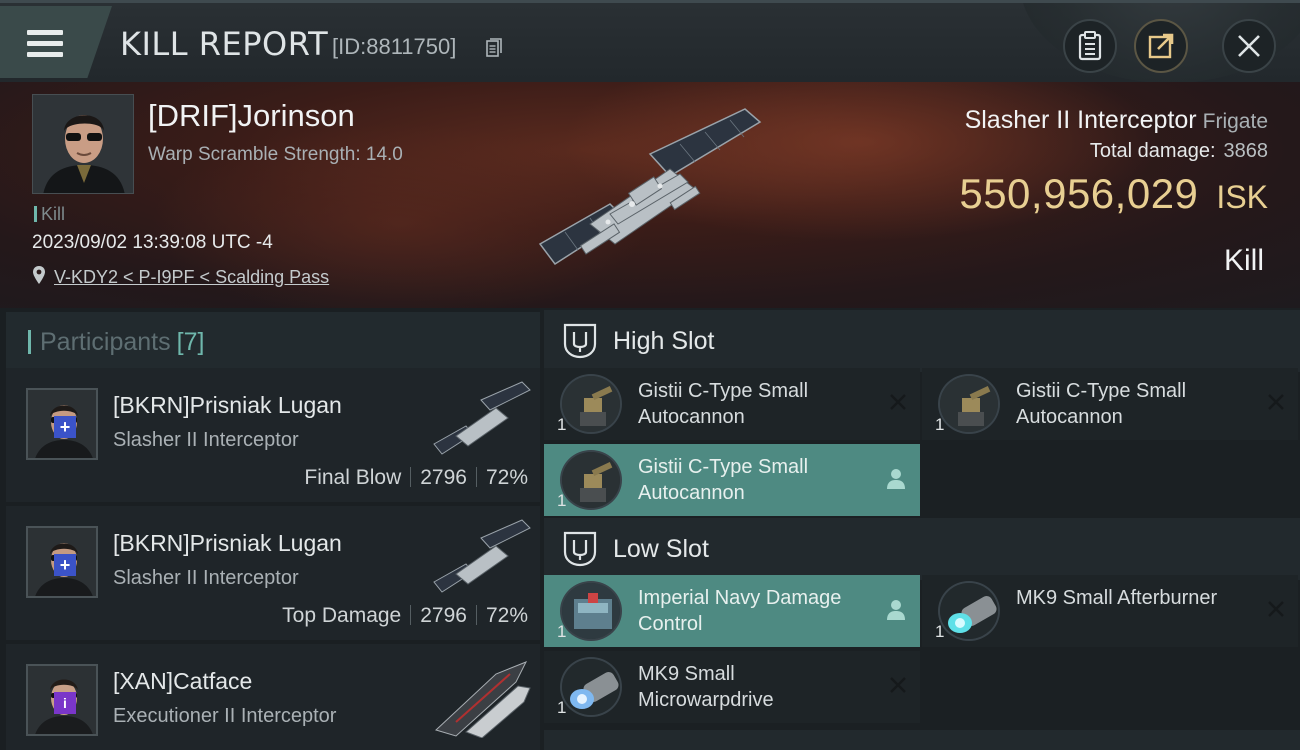 This screenshot has width=1300, height=750. Describe the element at coordinates (494, 48) in the screenshot. I see `copy-icon` at that location.